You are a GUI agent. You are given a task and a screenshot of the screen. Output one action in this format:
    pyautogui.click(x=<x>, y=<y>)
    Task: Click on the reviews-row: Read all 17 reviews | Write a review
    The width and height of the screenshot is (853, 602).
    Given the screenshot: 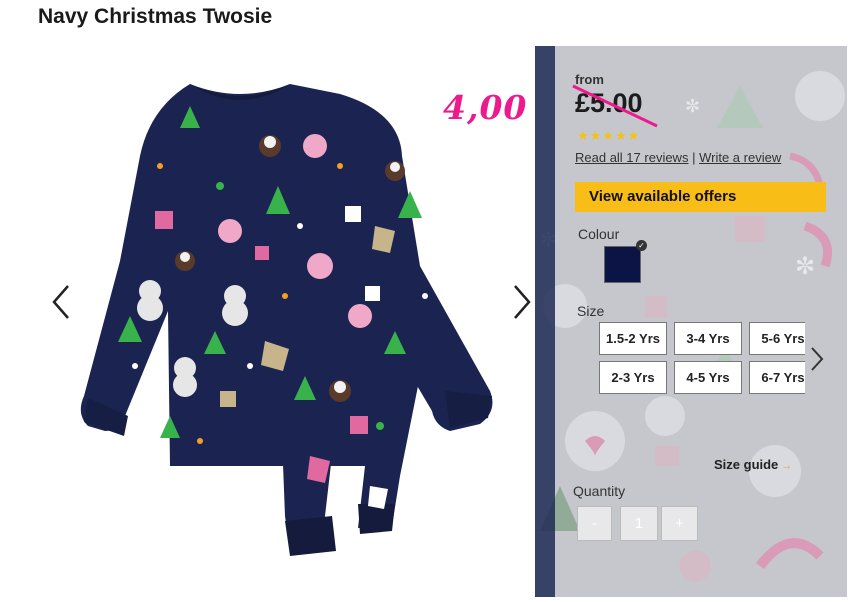 What is the action you would take?
    pyautogui.click(x=678, y=157)
    